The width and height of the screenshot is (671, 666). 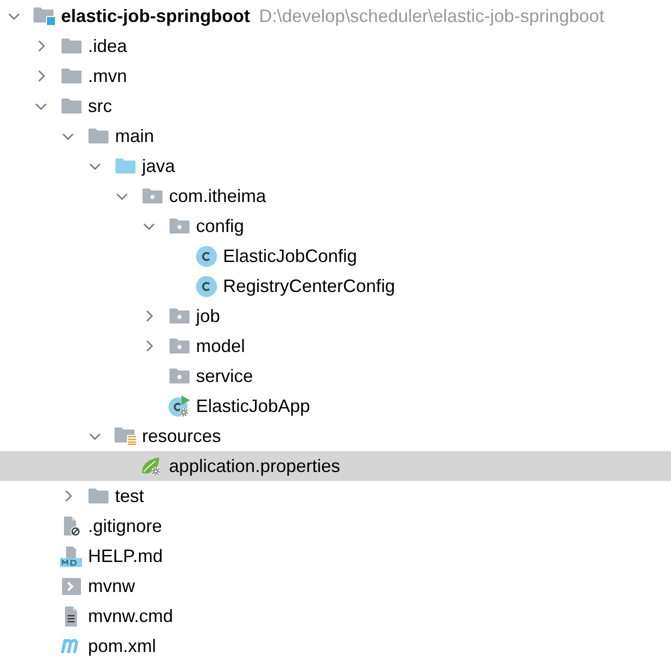 What do you see at coordinates (309, 286) in the screenshot?
I see `file-name: RegistryCenterConfig` at bounding box center [309, 286].